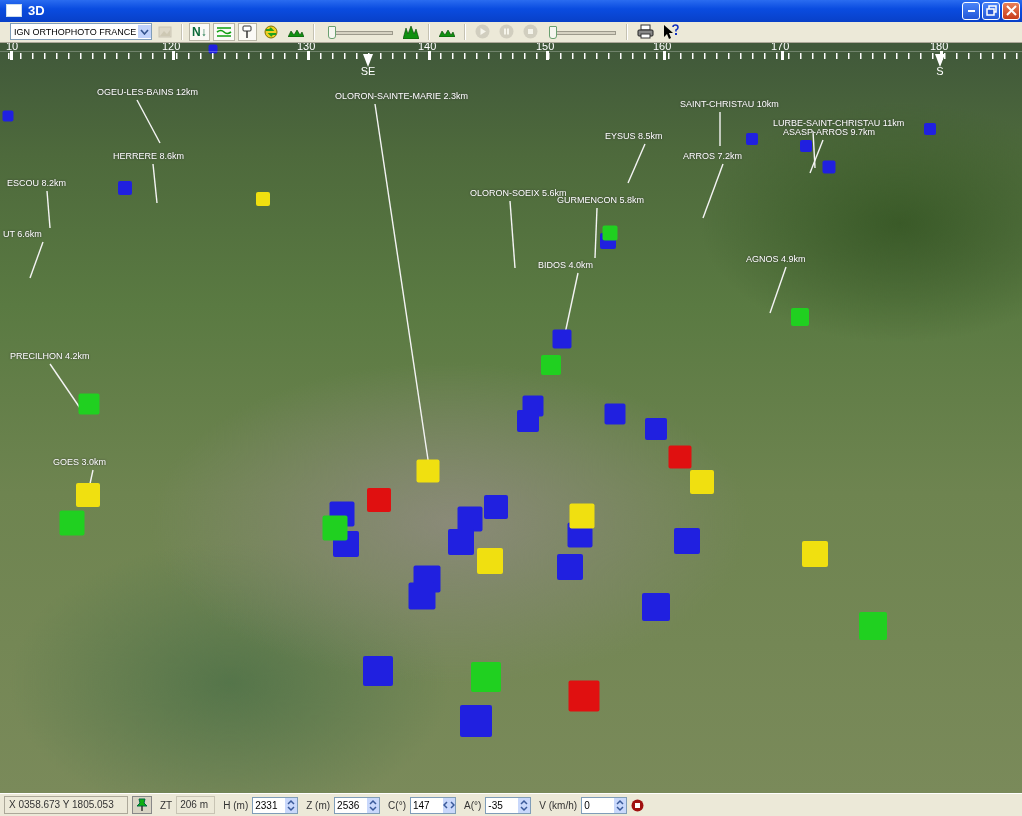 Image resolution: width=1022 pixels, height=816 pixels. I want to click on hypso-button, so click(223, 31).